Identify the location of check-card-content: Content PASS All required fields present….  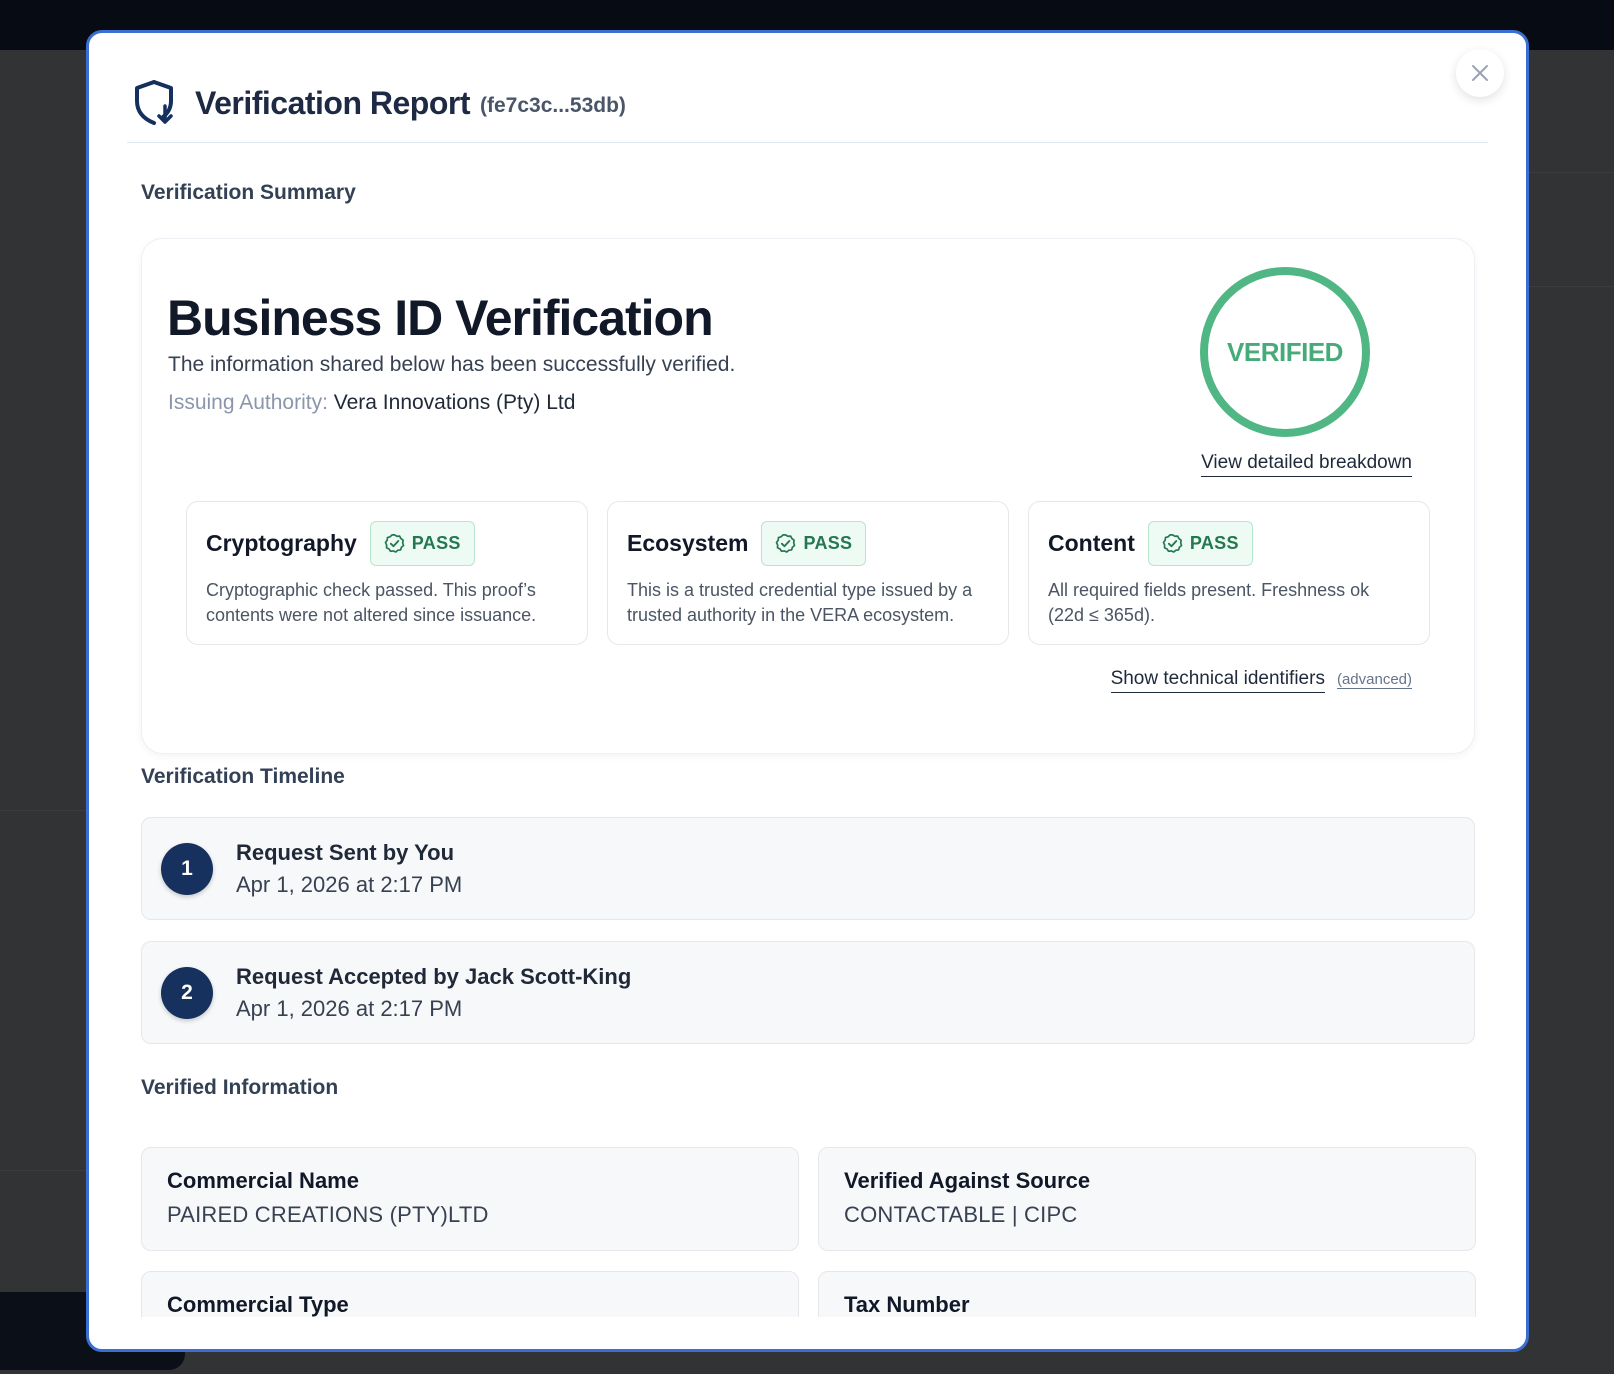
(1229, 573).